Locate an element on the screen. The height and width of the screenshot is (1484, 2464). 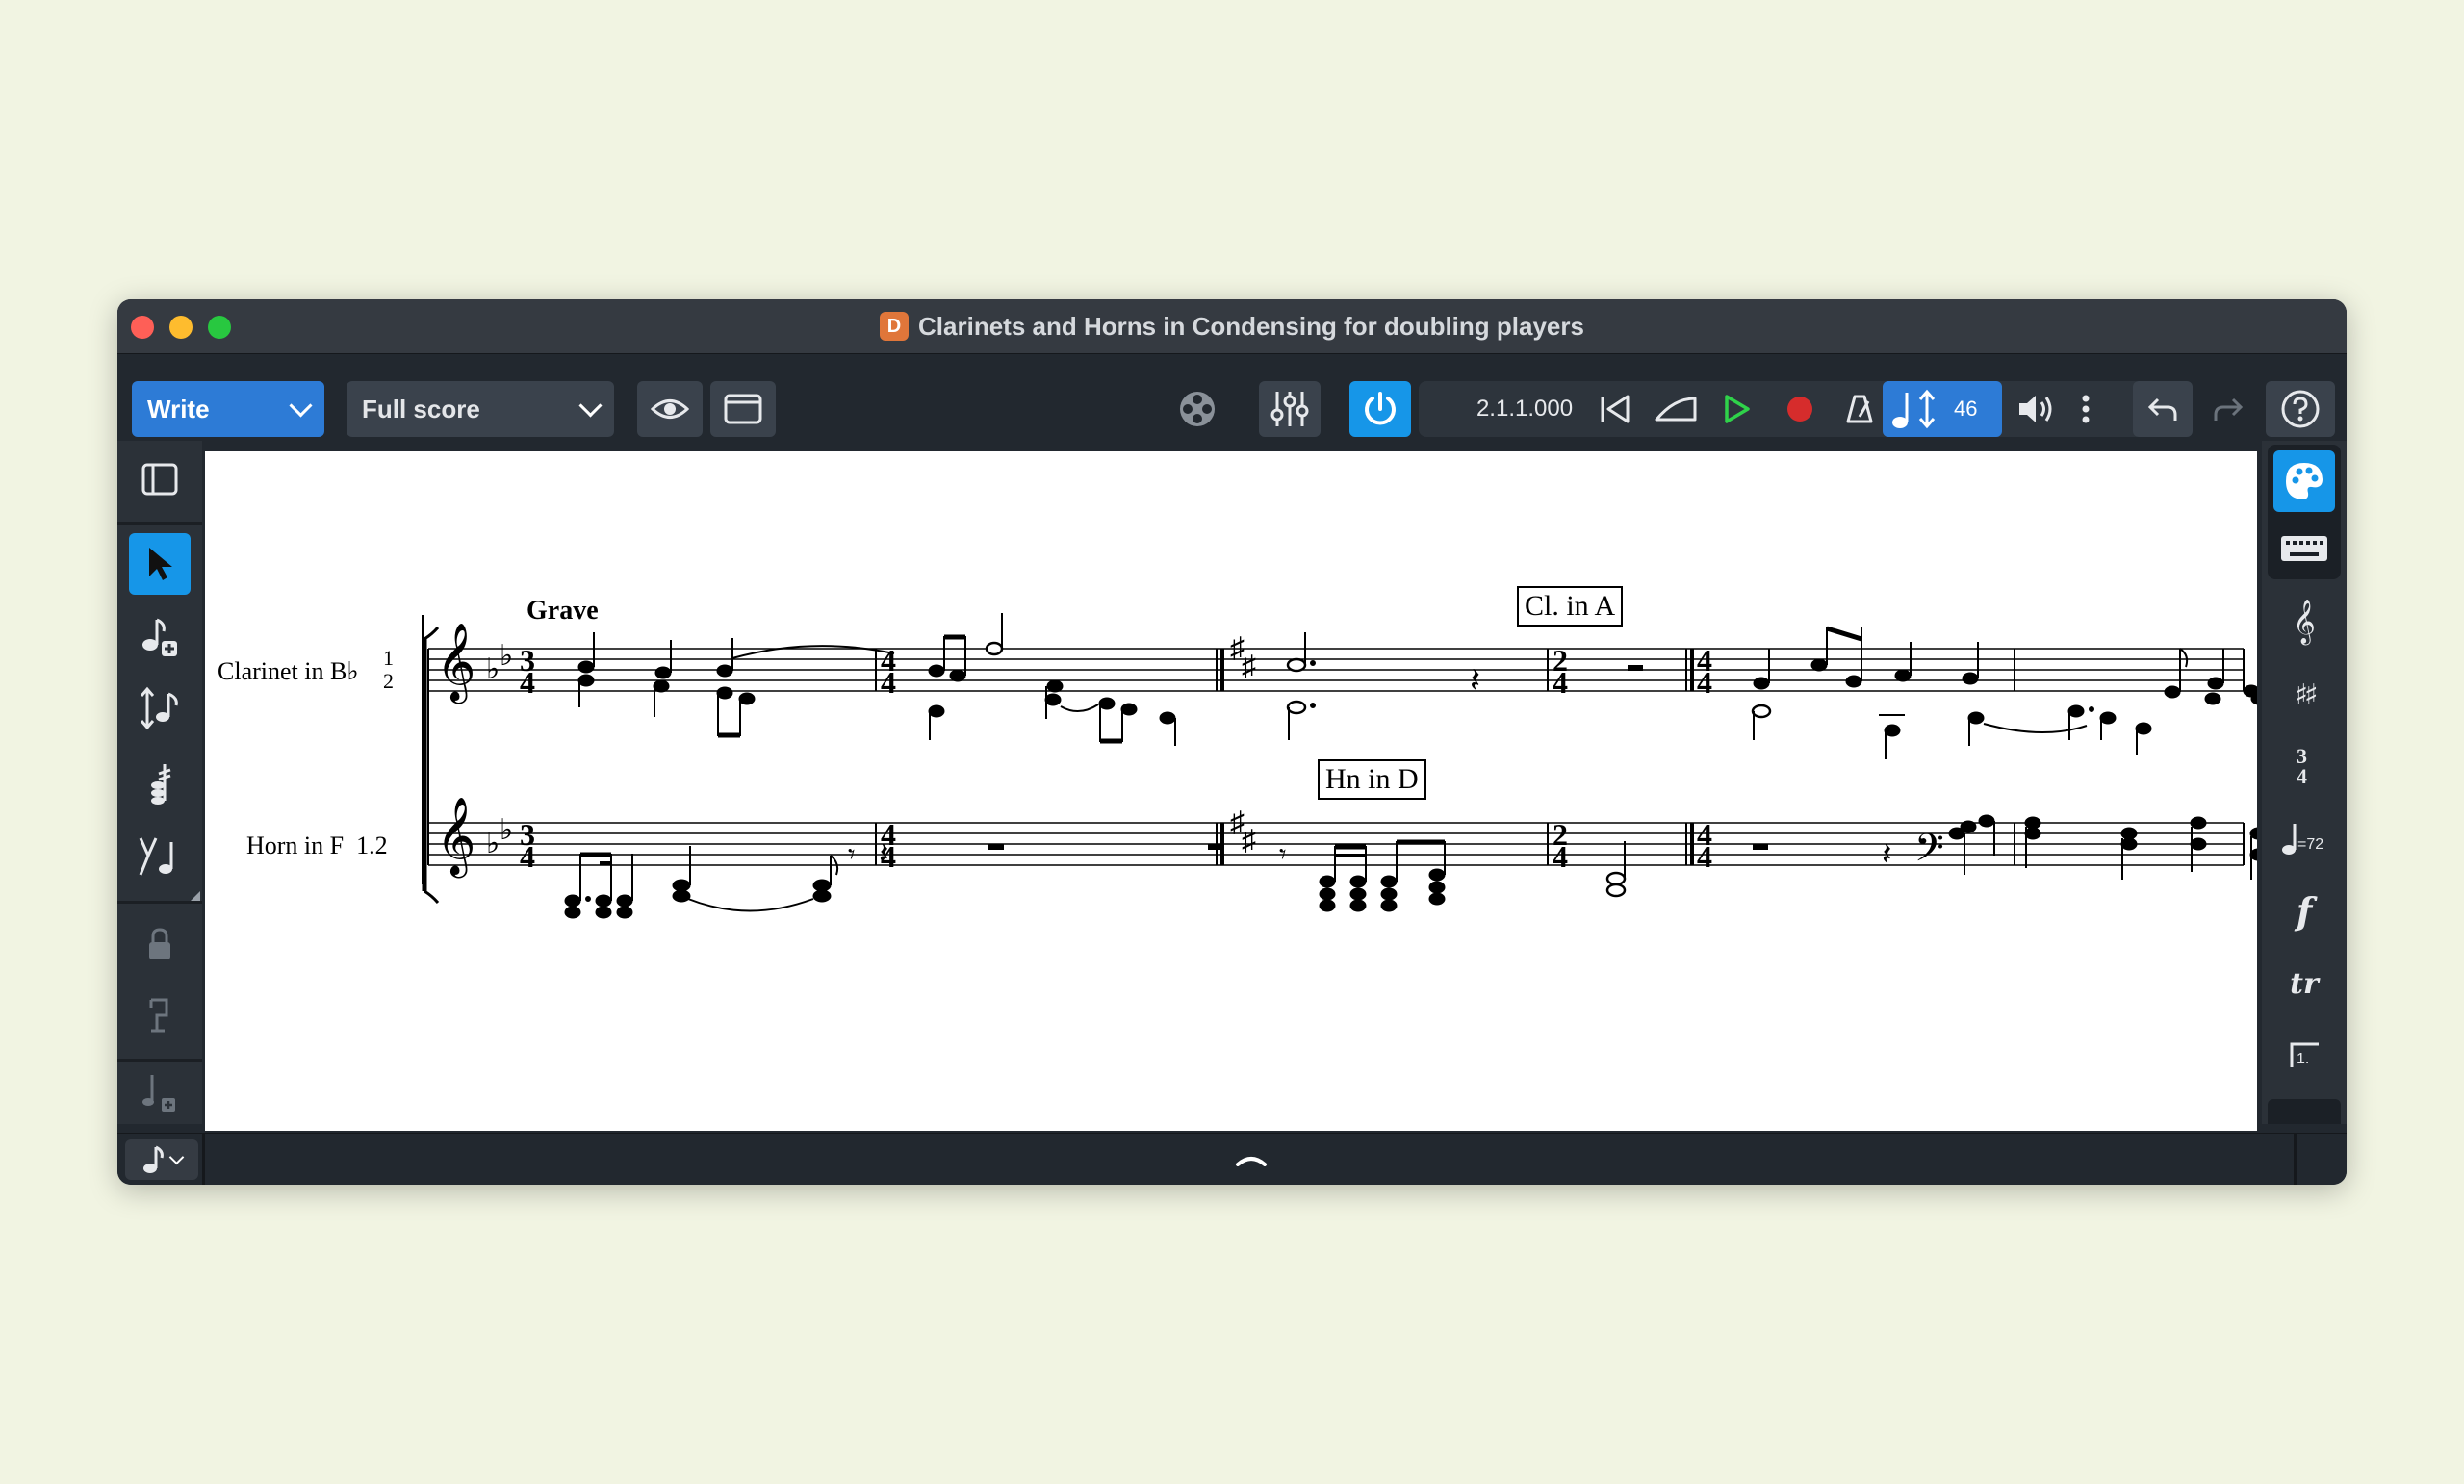
time-signature-icon: 34 is located at coordinates (2302, 766).